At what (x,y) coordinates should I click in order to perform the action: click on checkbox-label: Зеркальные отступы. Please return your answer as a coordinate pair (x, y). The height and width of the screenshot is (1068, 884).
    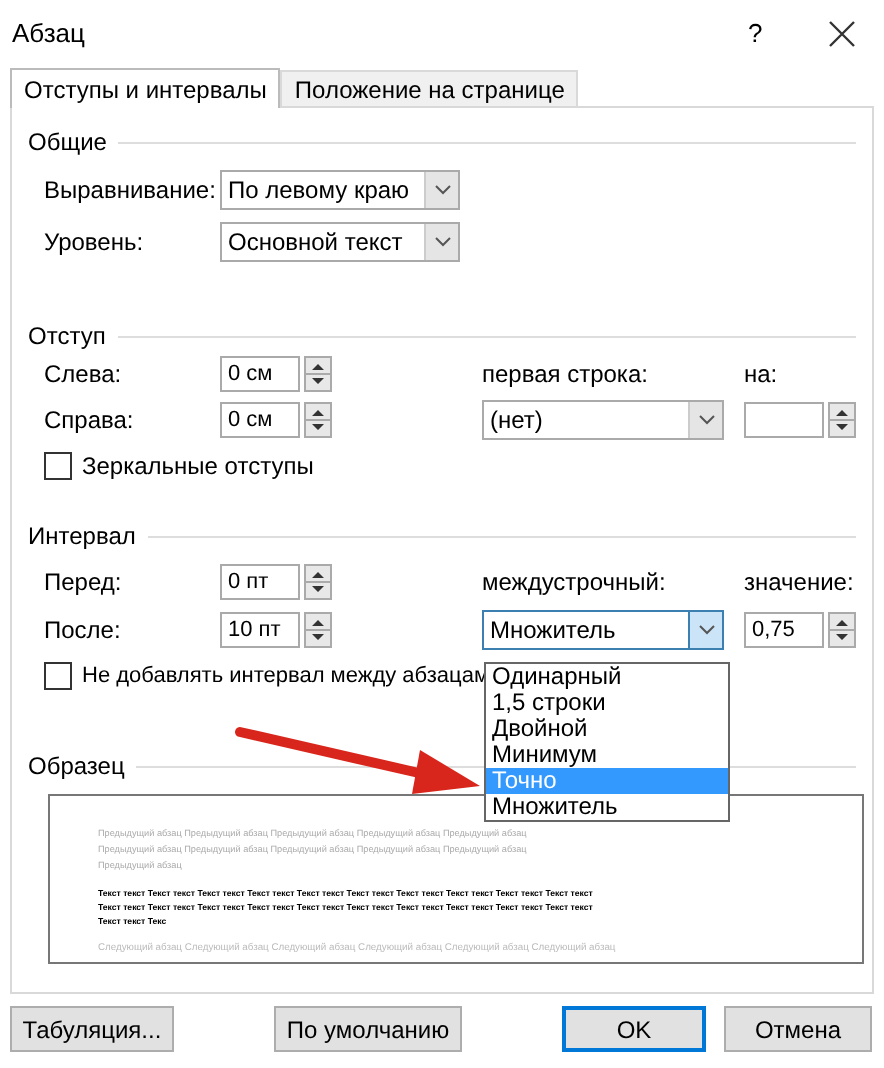
    Looking at the image, I should click on (198, 466).